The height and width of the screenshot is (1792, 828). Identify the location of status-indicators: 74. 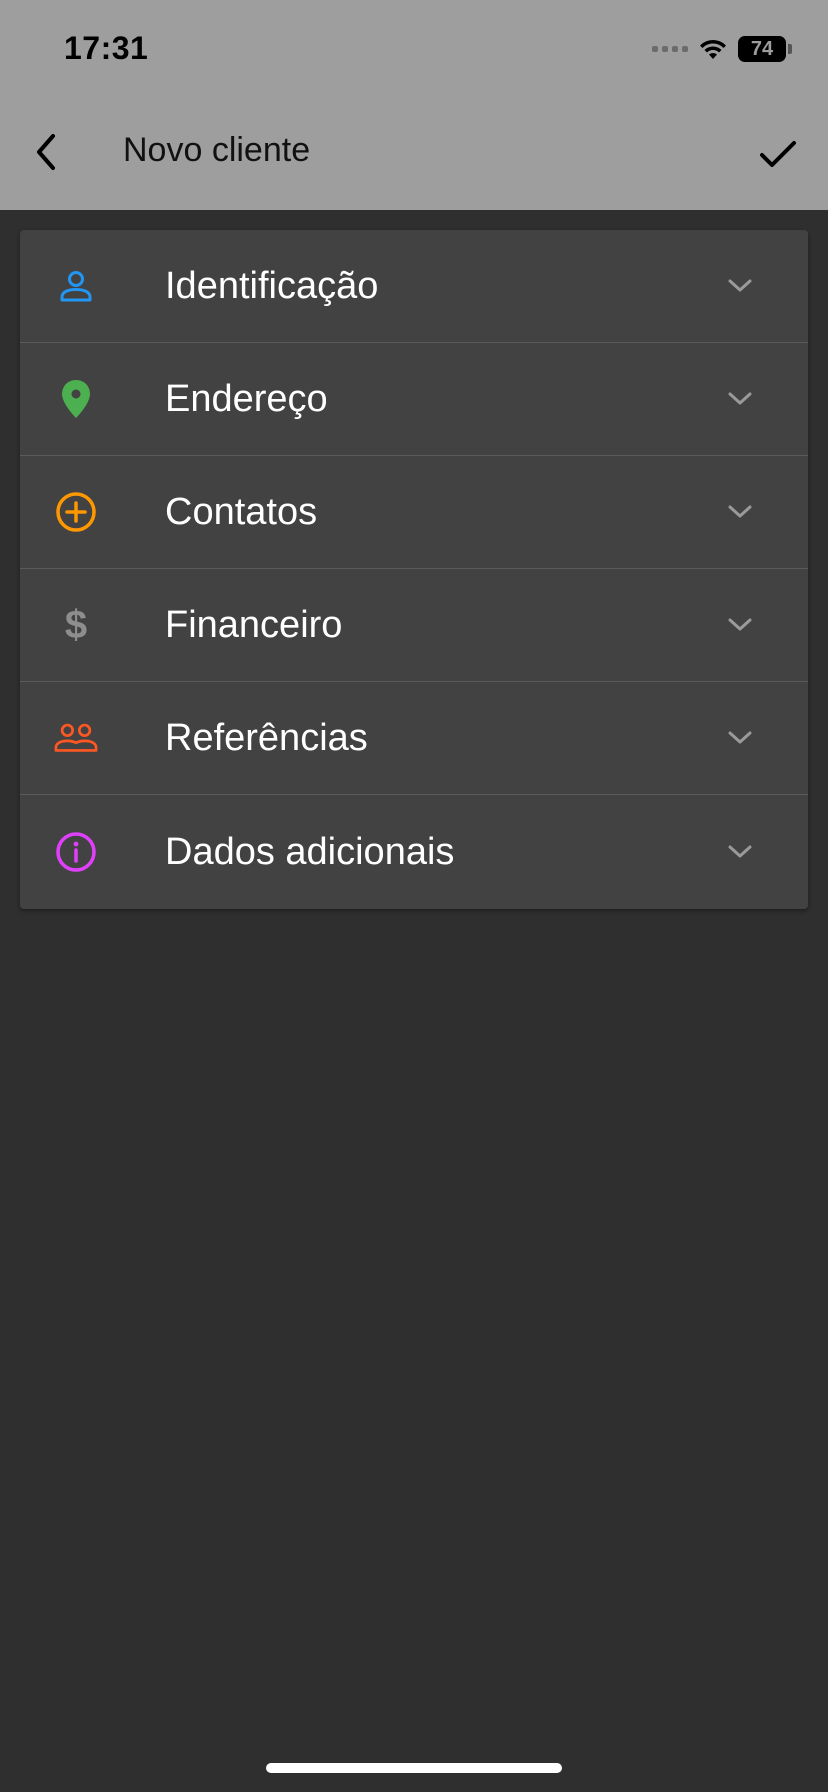
(722, 49).